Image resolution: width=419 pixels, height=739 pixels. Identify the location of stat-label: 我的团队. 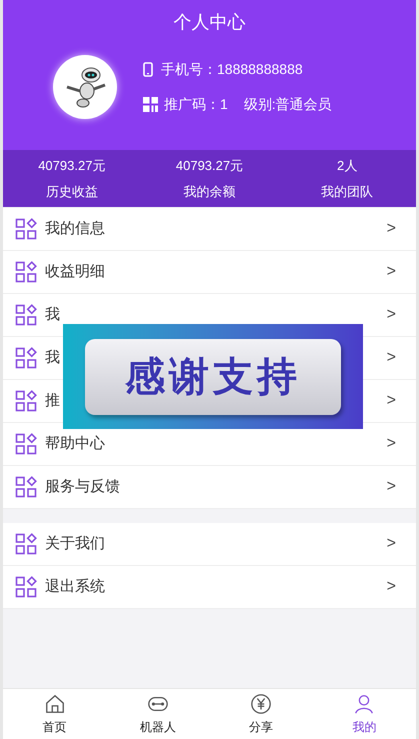
(347, 191).